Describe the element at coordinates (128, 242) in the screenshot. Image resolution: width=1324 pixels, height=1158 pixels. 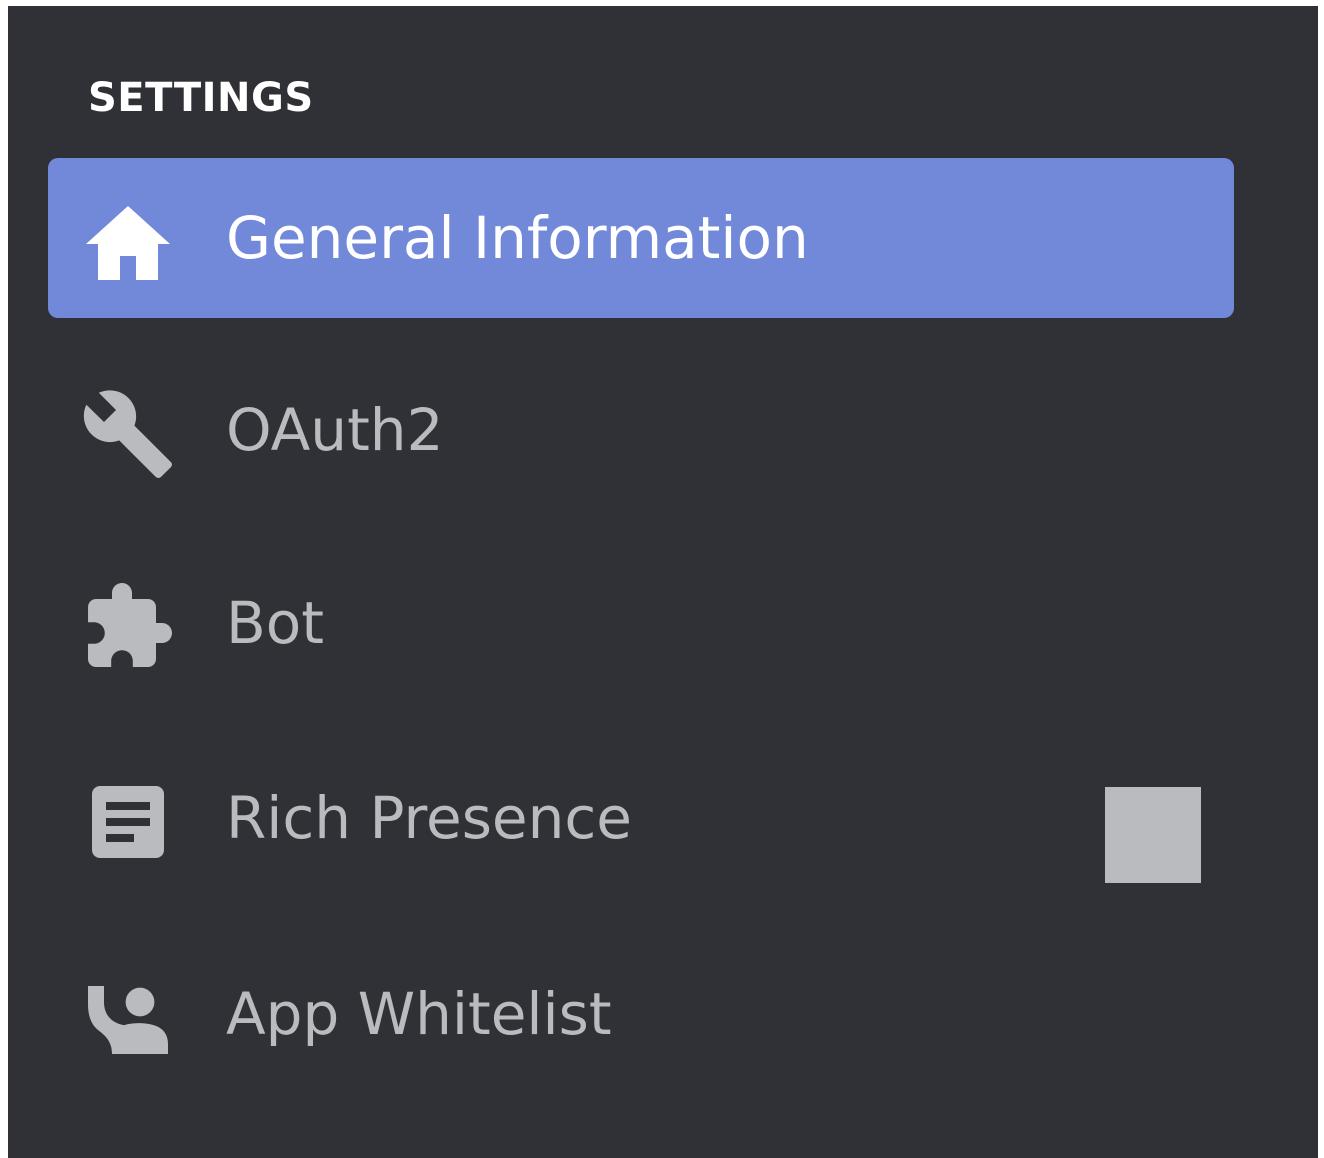
I see `home-icon` at that location.